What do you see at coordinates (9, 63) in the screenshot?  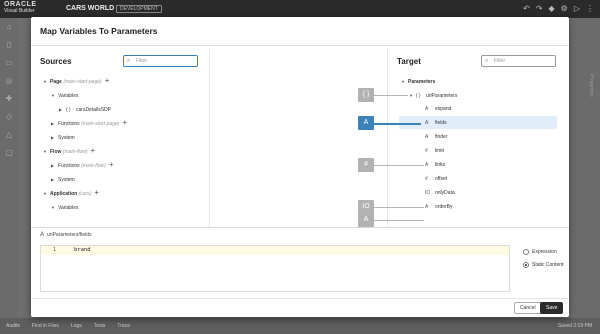 I see `web-icon: ▭` at bounding box center [9, 63].